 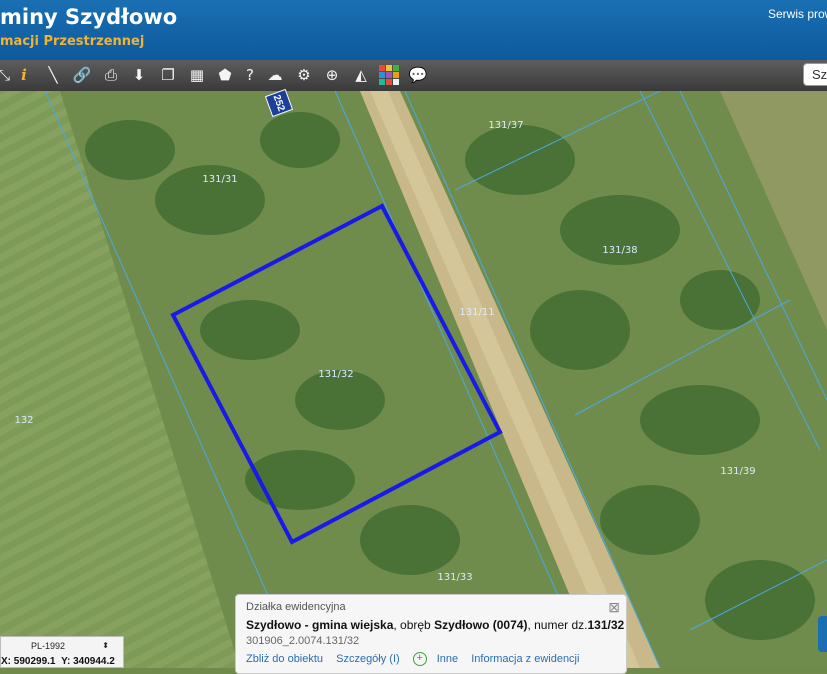 What do you see at coordinates (368, 659) in the screenshot?
I see `details-link: Szczegóły (I)` at bounding box center [368, 659].